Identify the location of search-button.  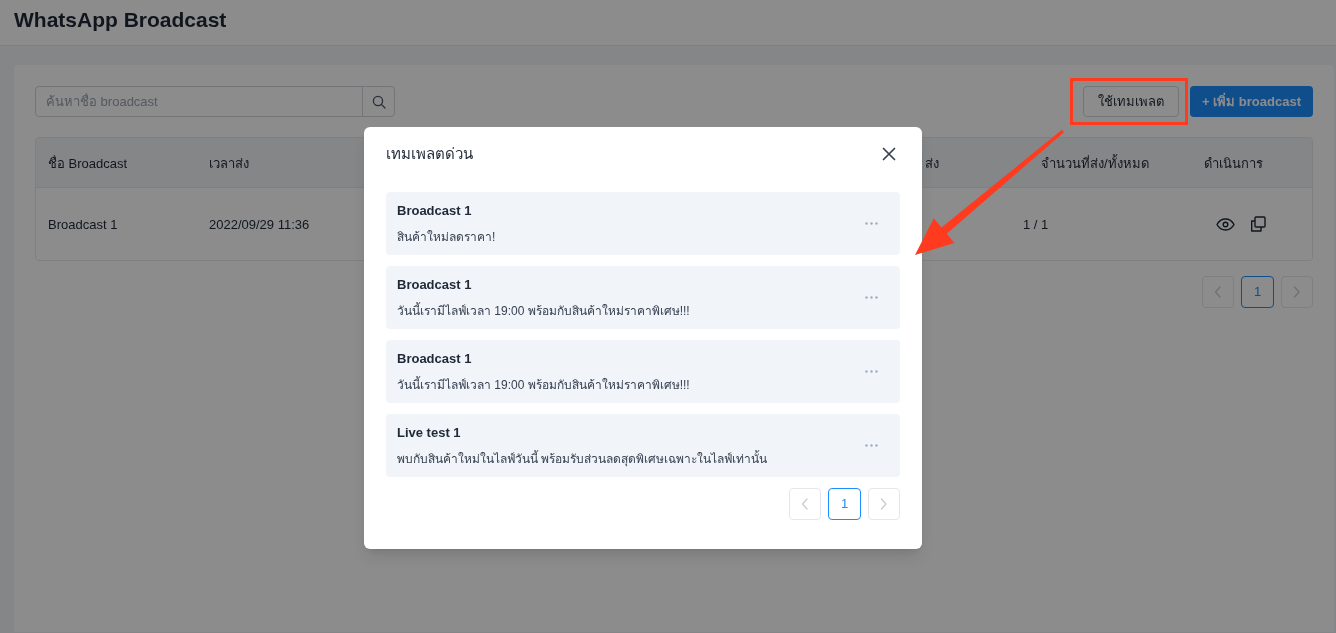
(378, 101).